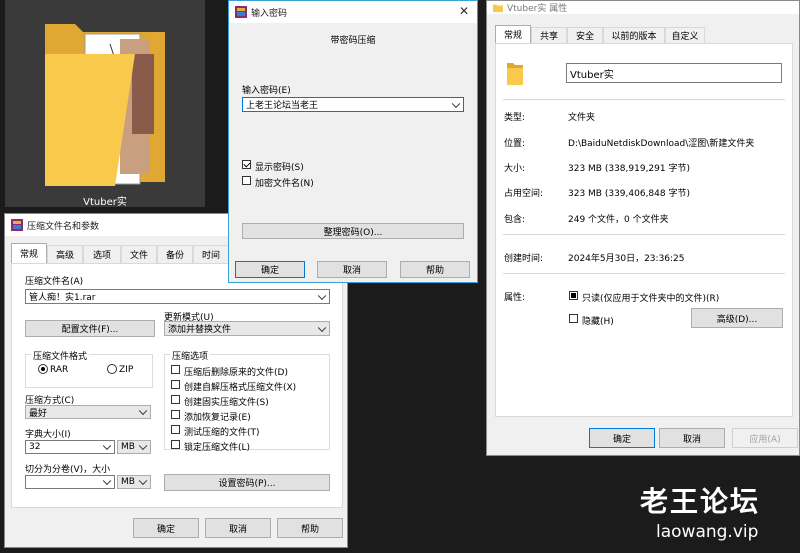 The height and width of the screenshot is (553, 800). Describe the element at coordinates (353, 12) in the screenshot. I see `password-dialog-titlebar: 输入密码 ✕` at that location.